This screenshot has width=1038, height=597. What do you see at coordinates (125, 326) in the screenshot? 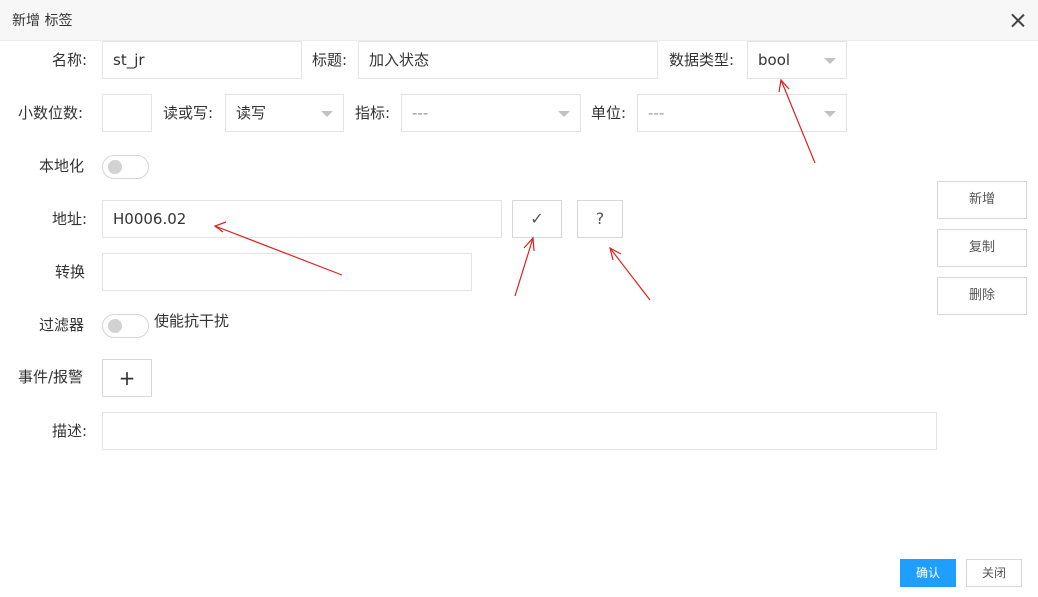
I see `filter-toggle` at bounding box center [125, 326].